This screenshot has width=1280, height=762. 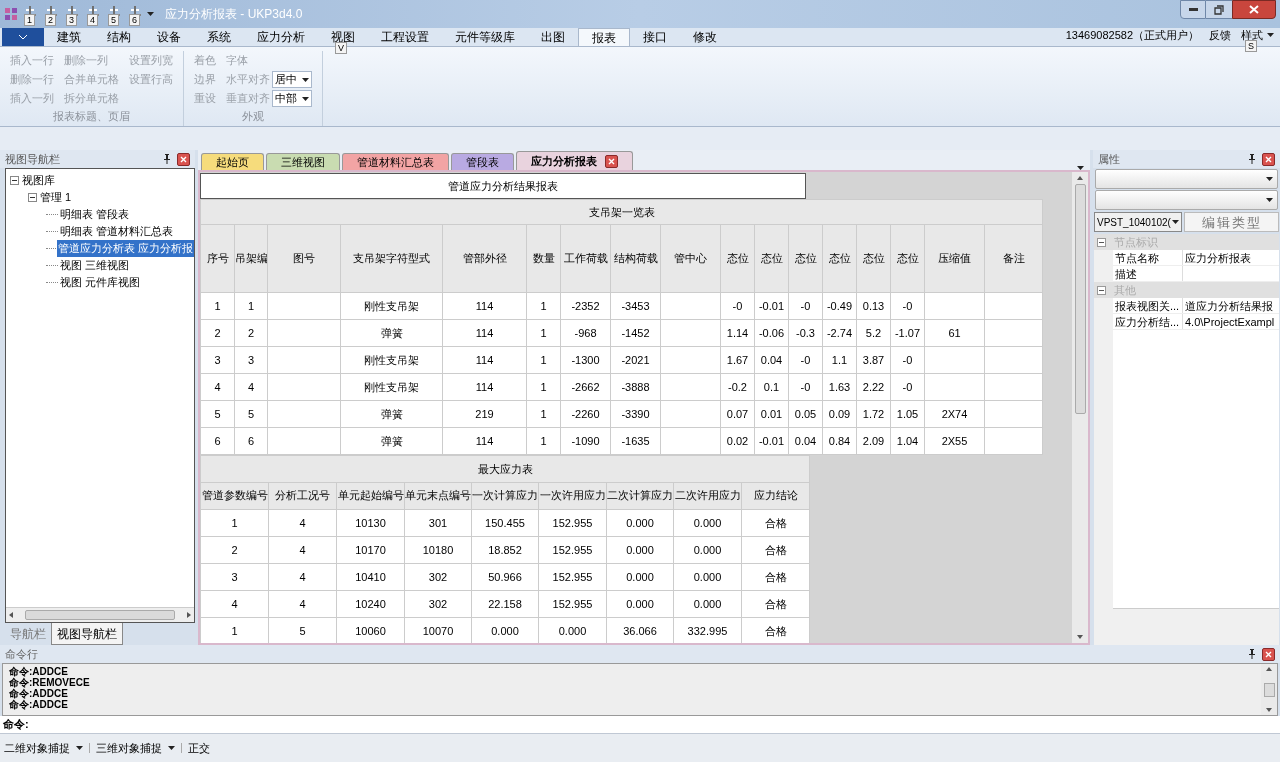 What do you see at coordinates (21, 654) in the screenshot?
I see `panel-title: 命令行` at bounding box center [21, 654].